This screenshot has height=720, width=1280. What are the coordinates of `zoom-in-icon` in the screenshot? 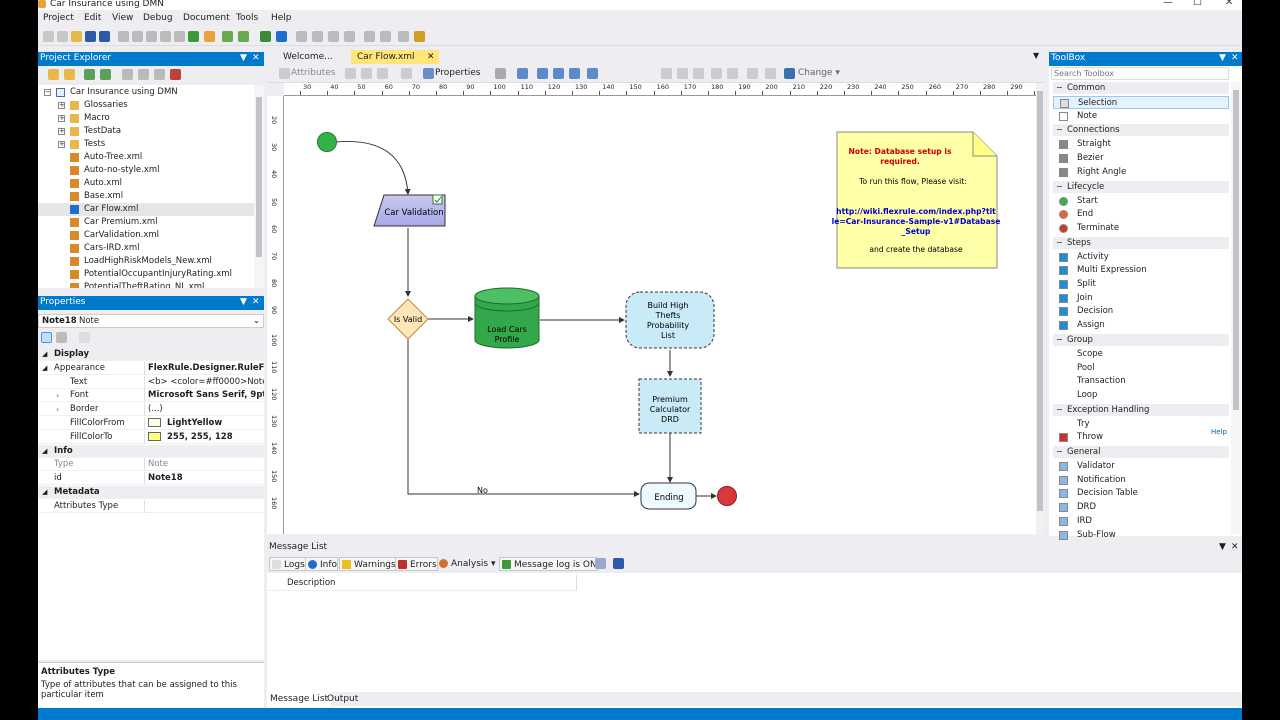 It's located at (542, 73).